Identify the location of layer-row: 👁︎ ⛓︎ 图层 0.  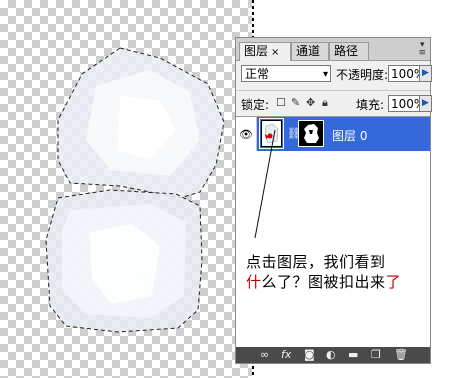
(333, 134).